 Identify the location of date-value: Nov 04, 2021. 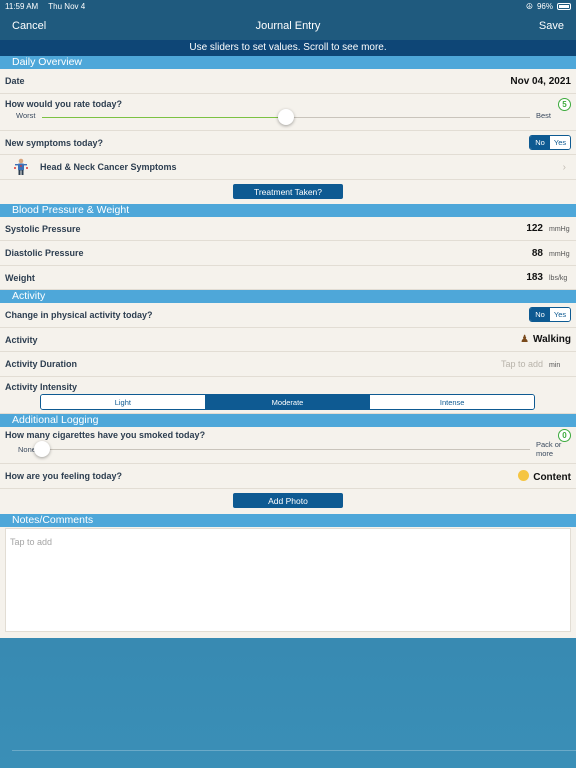
(540, 81).